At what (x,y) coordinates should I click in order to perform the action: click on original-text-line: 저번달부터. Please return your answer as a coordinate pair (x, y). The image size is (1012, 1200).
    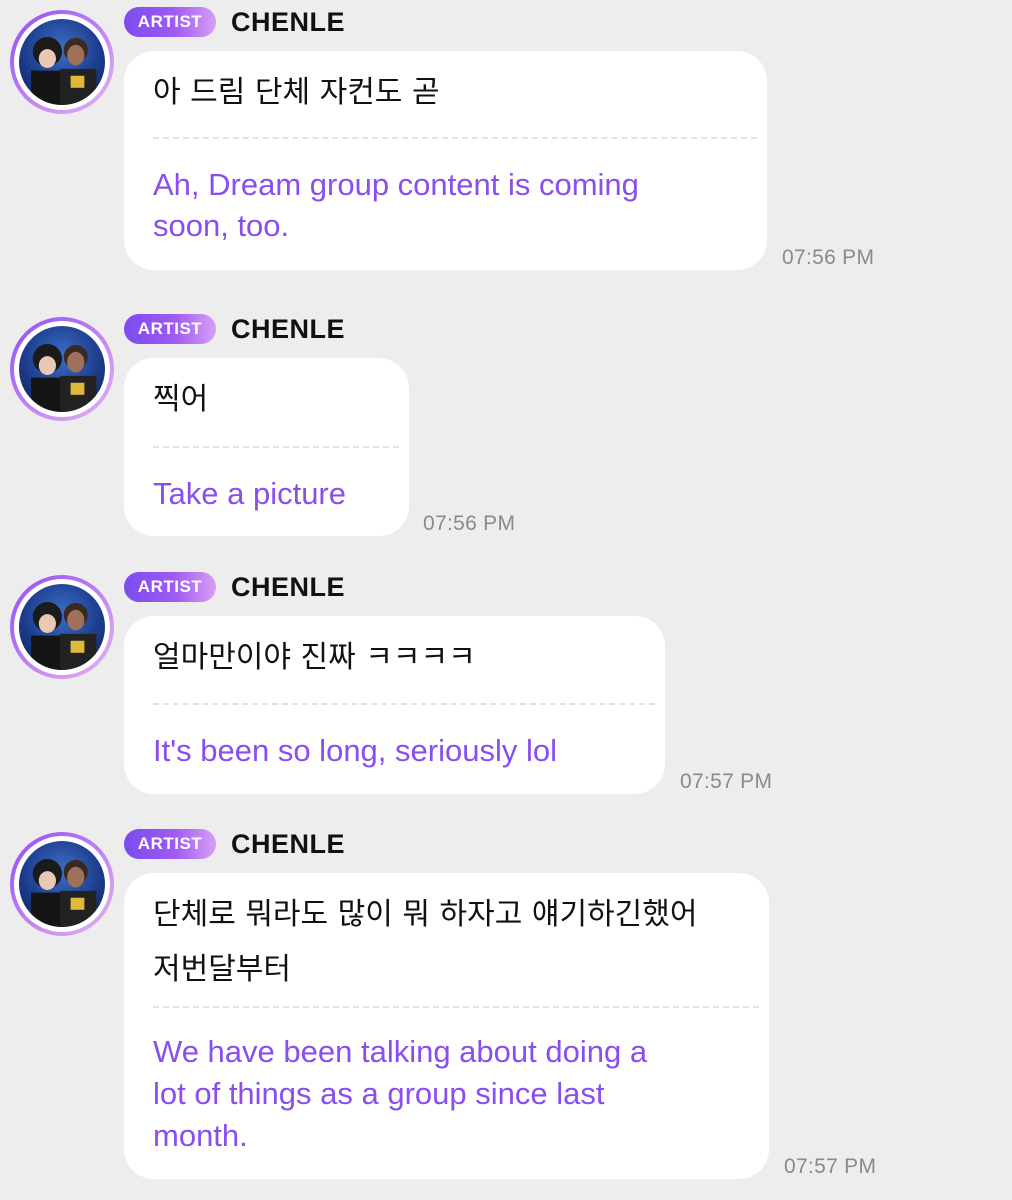
    Looking at the image, I should click on (222, 969).